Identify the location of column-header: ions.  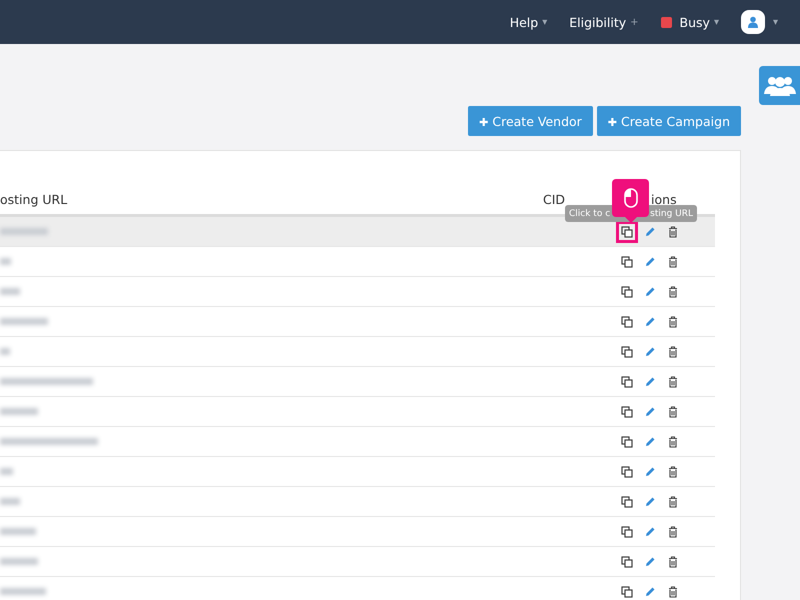
(664, 199).